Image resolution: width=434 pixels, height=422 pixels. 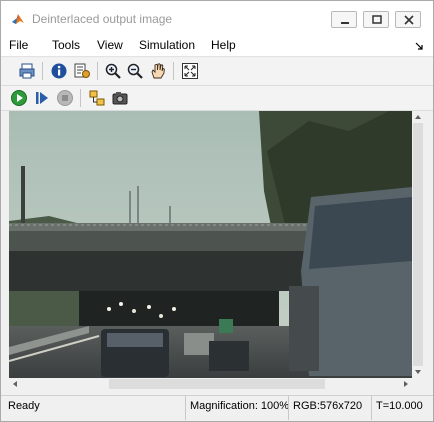 I want to click on horizontal-scrollbar, so click(x=210, y=384).